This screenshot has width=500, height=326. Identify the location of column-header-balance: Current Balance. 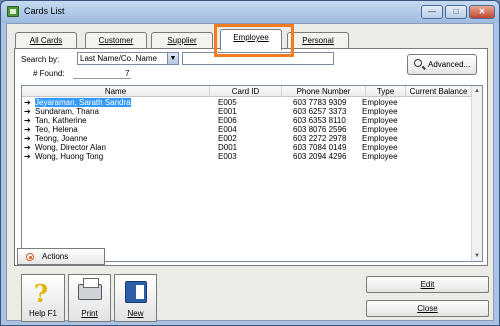
(439, 91).